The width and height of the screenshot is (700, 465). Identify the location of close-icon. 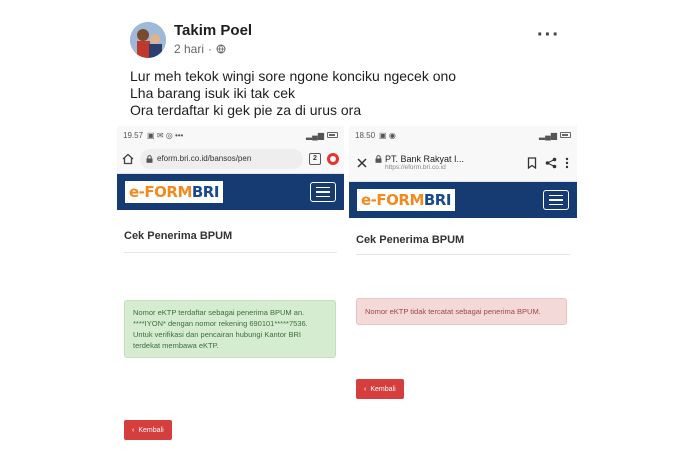
(362, 162).